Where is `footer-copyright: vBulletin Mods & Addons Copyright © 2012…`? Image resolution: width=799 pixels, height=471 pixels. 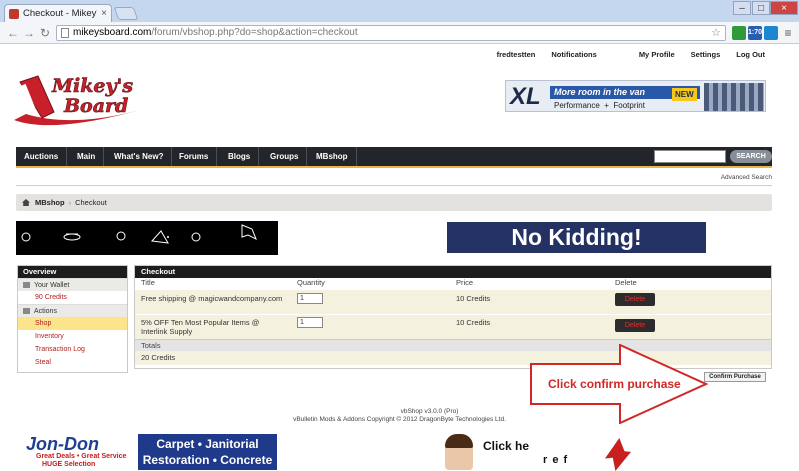 footer-copyright: vBulletin Mods & Addons Copyright © 2012… is located at coordinates (399, 419).